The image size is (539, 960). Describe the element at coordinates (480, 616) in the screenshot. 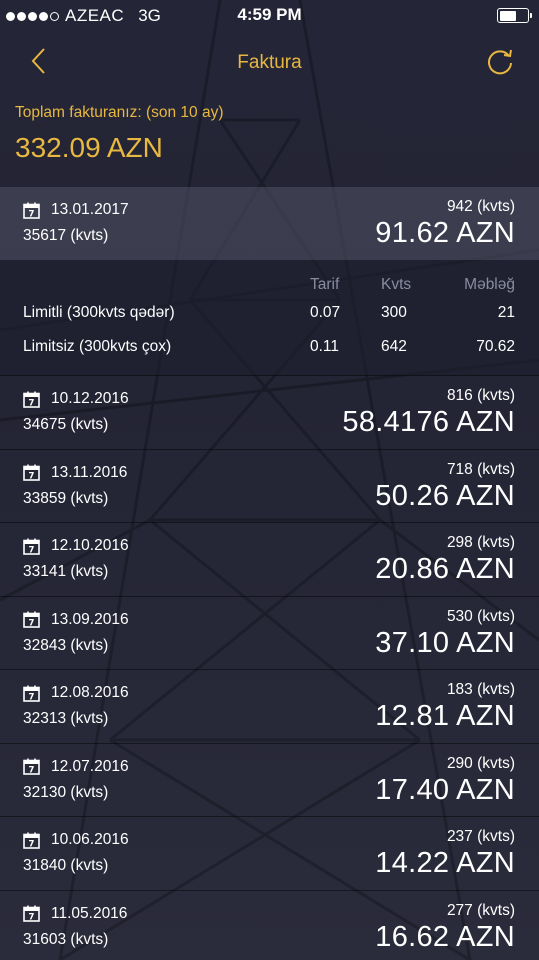

I see `invoice-consumption: 530 (kvts)` at that location.